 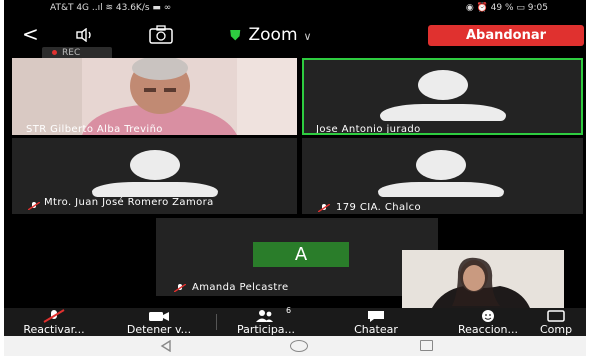 I want to click on chat-label: Chatear, so click(x=376, y=329).